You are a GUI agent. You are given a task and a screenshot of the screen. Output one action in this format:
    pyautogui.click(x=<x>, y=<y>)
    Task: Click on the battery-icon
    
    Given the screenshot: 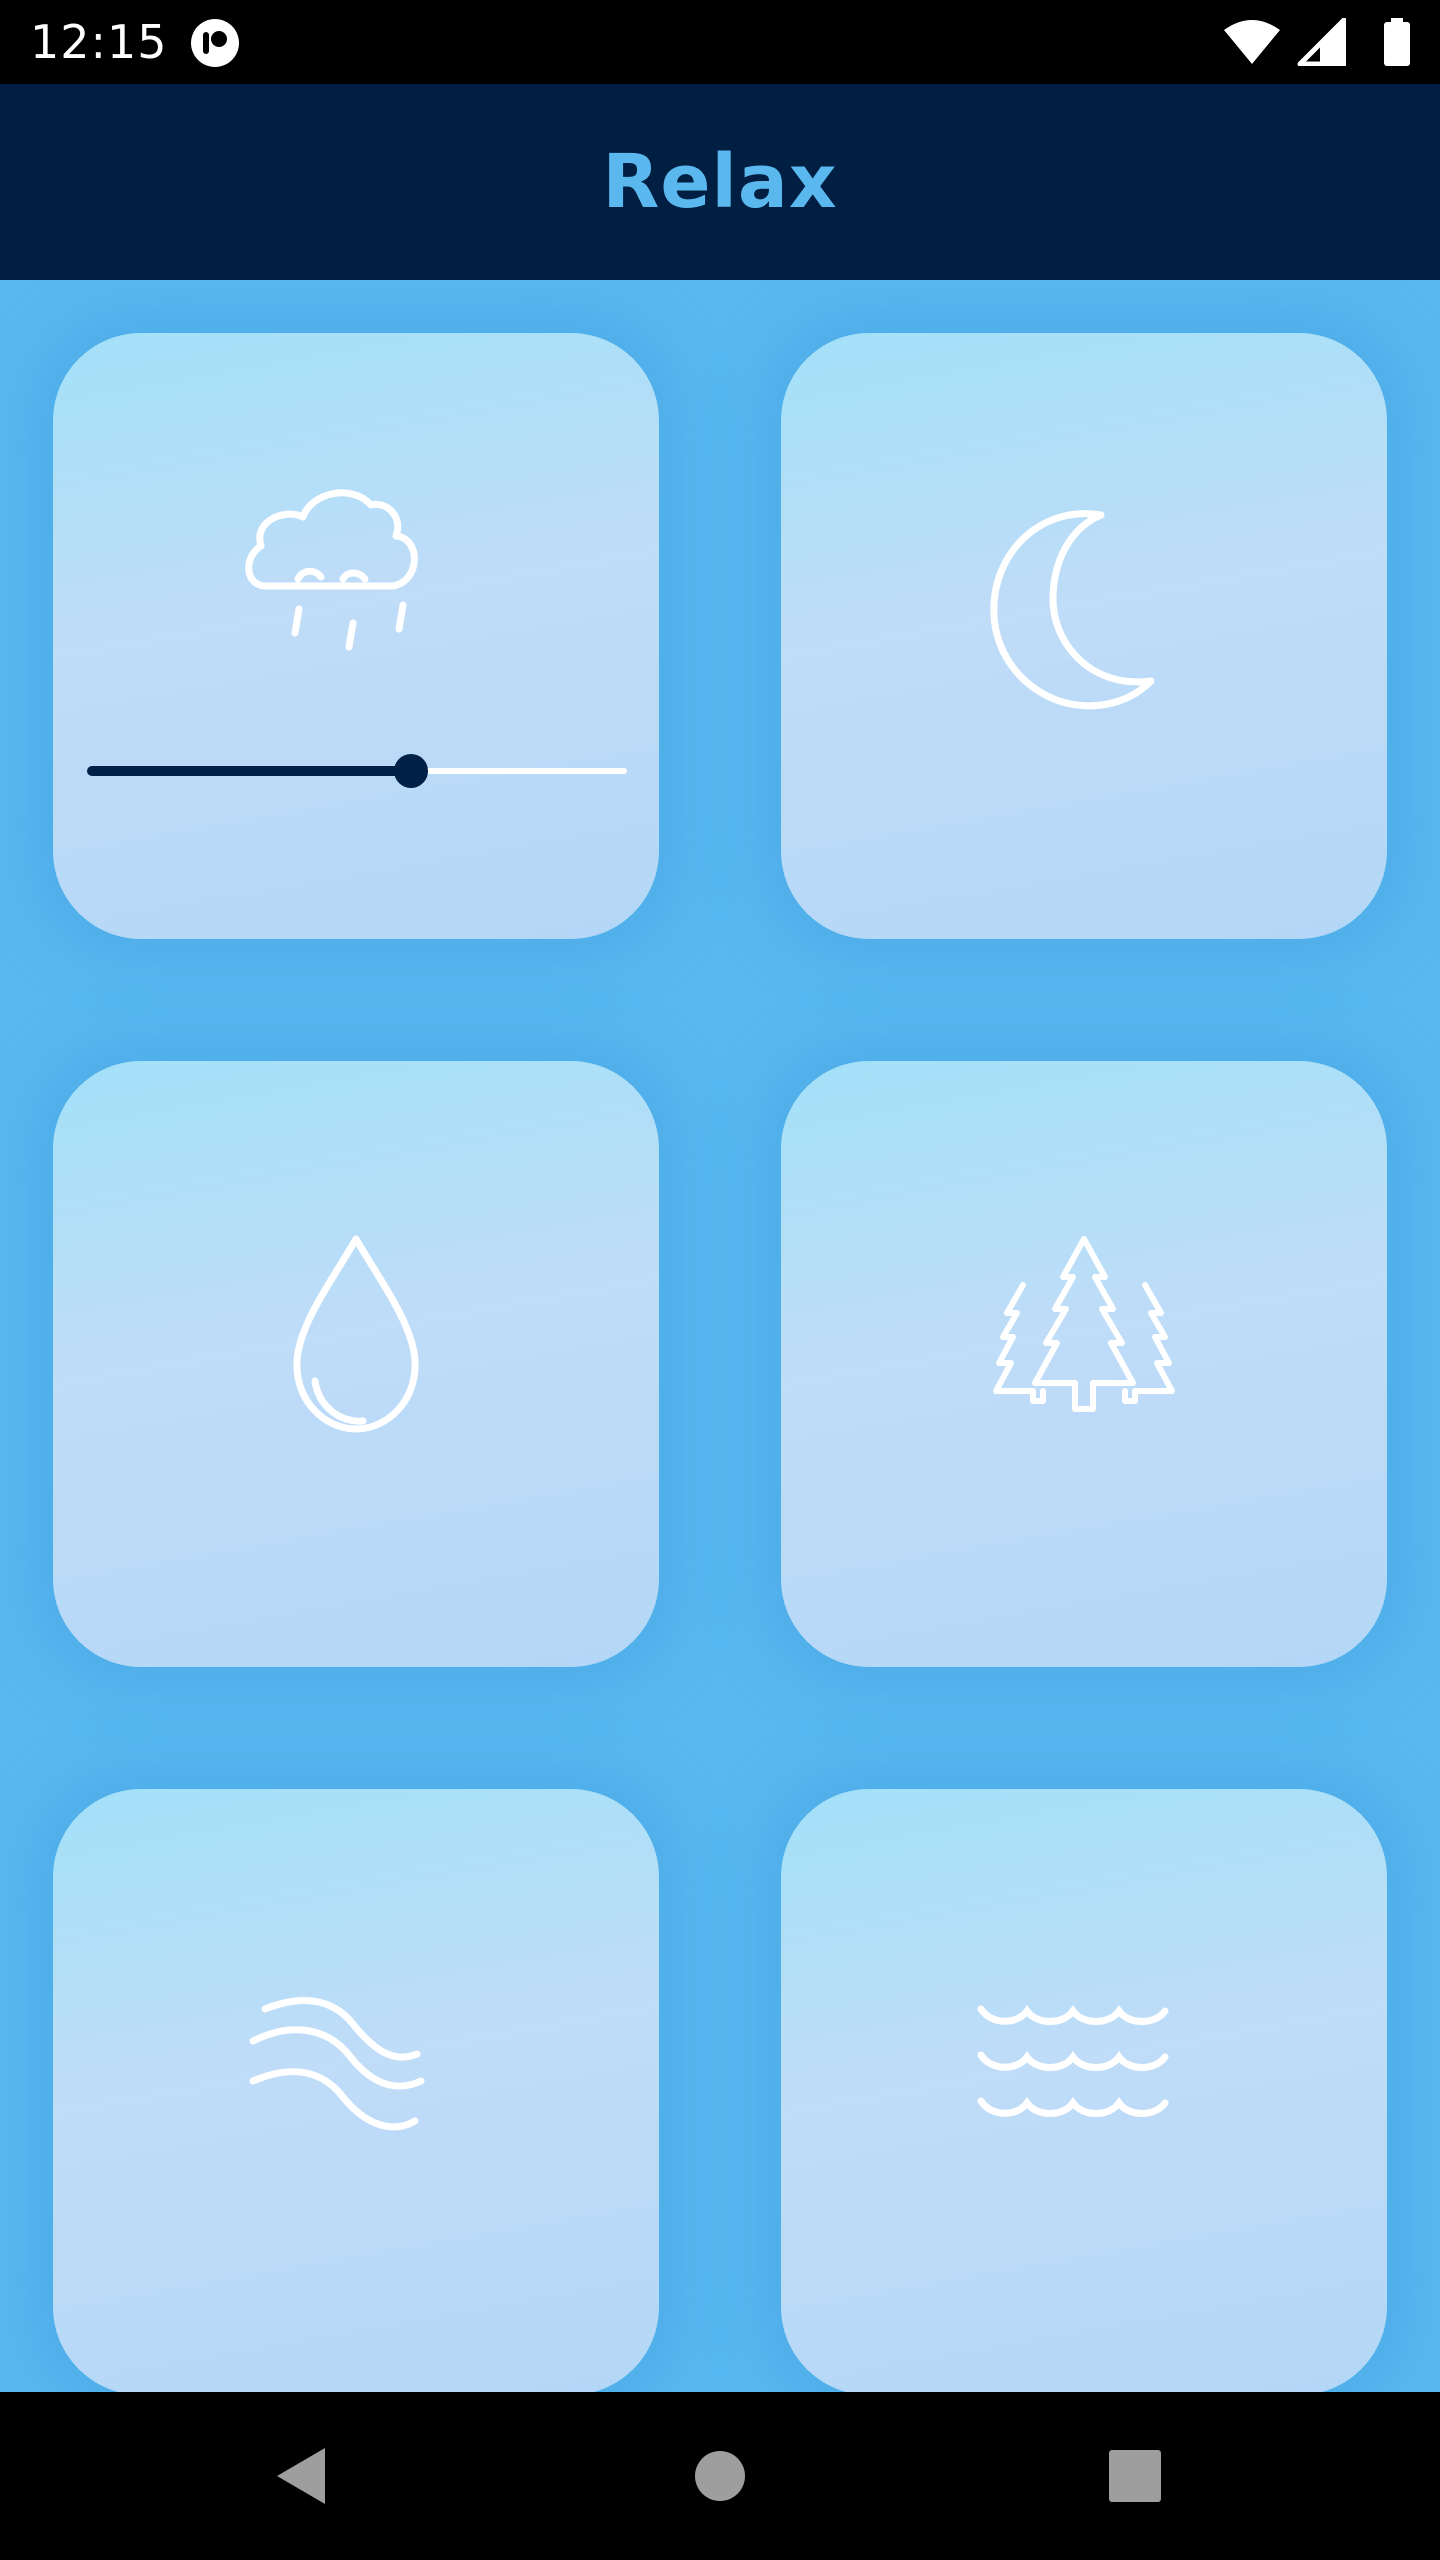 What is the action you would take?
    pyautogui.click(x=1397, y=42)
    